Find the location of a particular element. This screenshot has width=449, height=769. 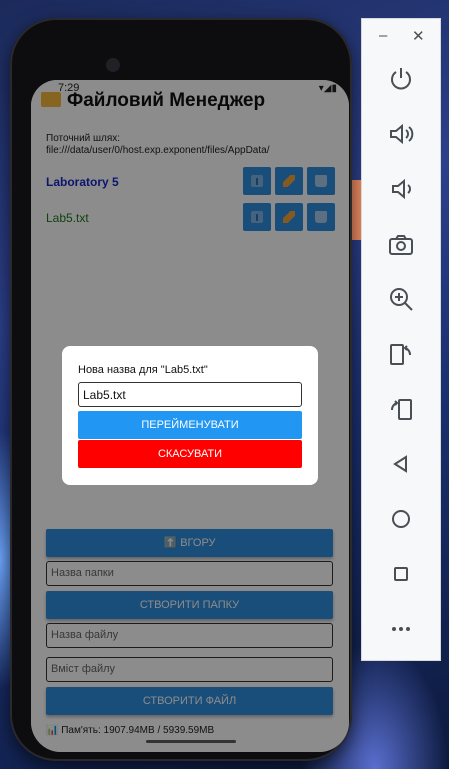

back-icon is located at coordinates (401, 464).